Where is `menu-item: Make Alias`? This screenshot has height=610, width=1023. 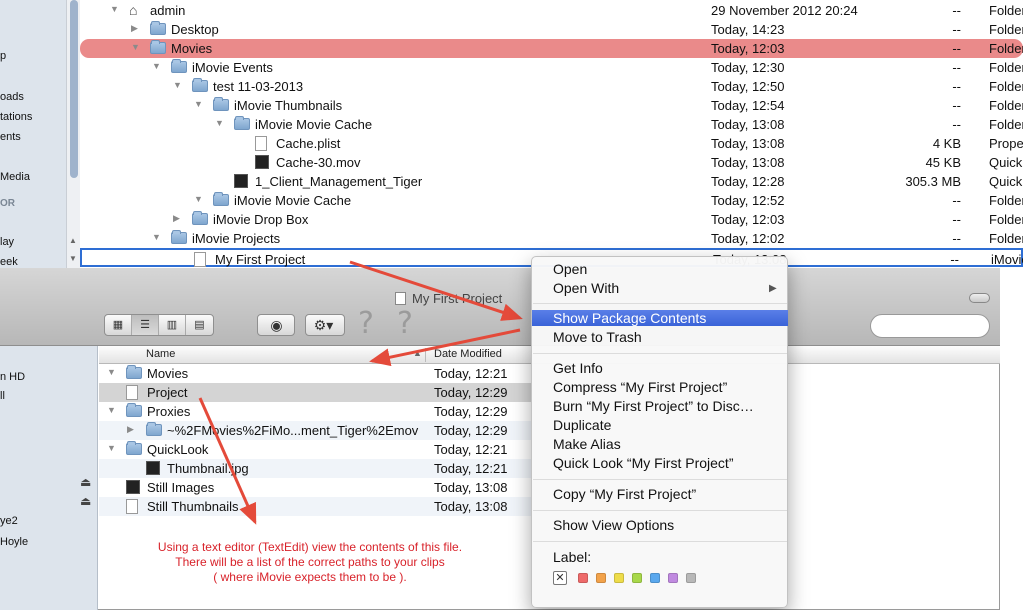 menu-item: Make Alias is located at coordinates (587, 444).